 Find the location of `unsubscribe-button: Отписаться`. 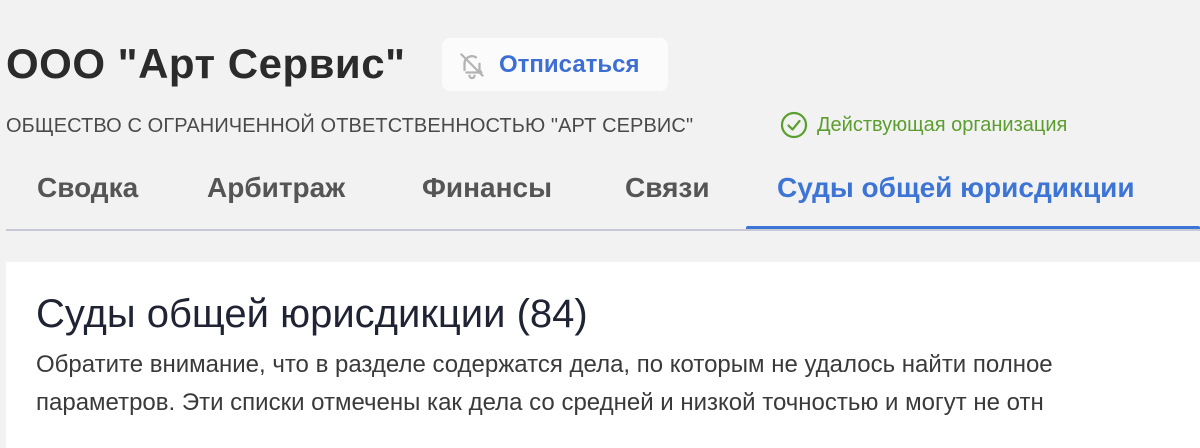

unsubscribe-button: Отписаться is located at coordinates (555, 64).